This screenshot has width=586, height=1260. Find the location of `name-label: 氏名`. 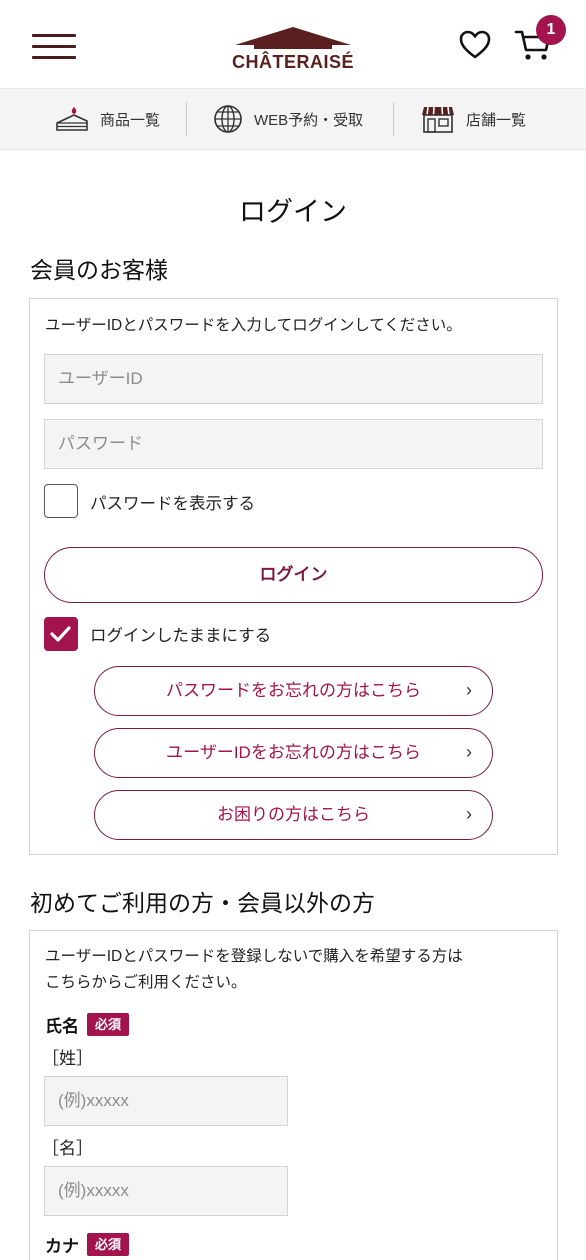

name-label: 氏名 is located at coordinates (62, 1026).